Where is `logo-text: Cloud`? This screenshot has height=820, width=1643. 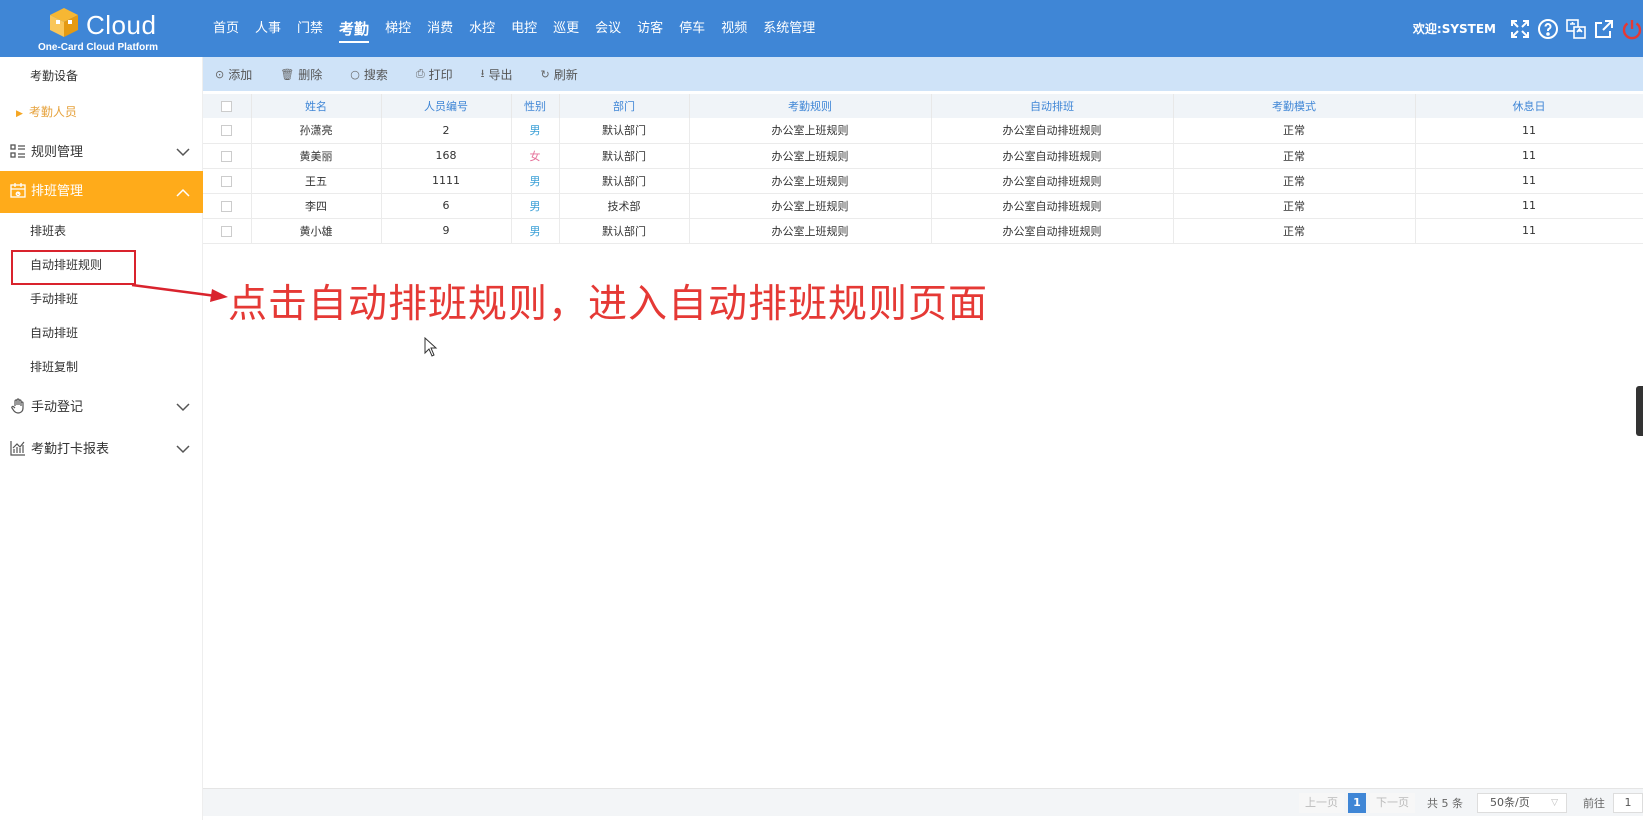 logo-text: Cloud is located at coordinates (121, 25).